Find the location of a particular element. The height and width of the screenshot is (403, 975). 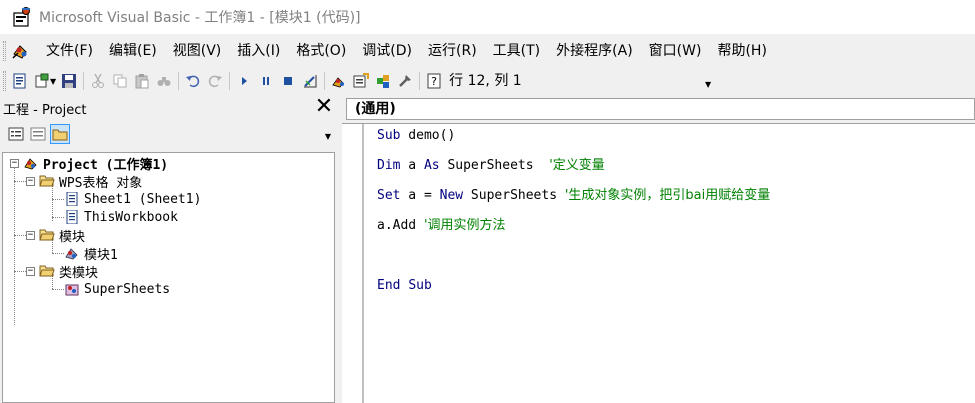

module-icon is located at coordinates (72, 253).